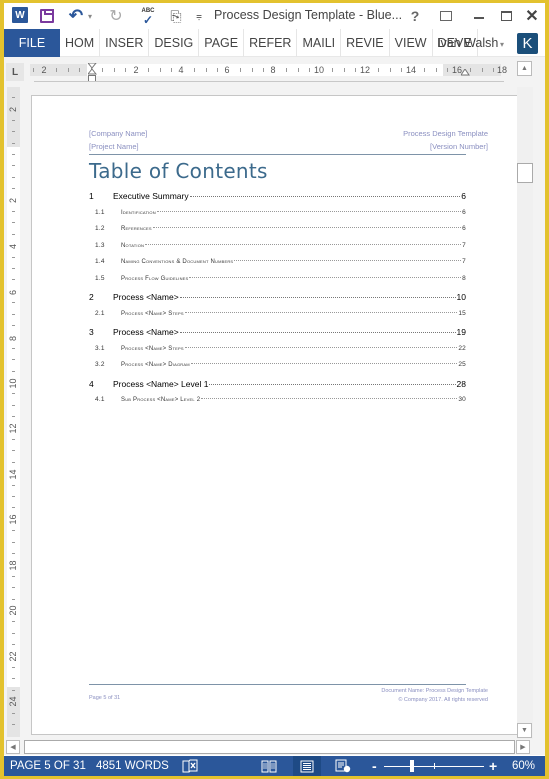  Describe the element at coordinates (525, 173) in the screenshot. I see `vertical-scroll-thumb` at that location.